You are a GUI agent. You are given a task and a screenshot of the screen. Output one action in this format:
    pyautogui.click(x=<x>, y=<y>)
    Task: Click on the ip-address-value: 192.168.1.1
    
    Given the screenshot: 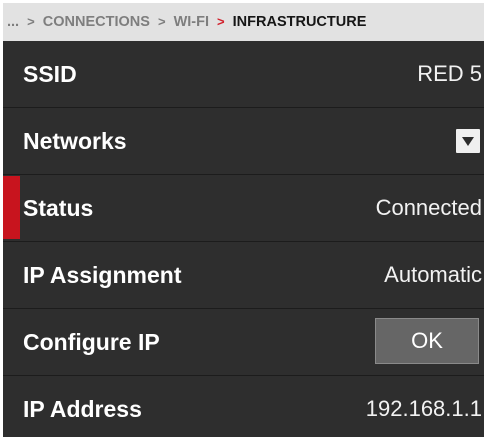 What is the action you would take?
    pyautogui.click(x=423, y=408)
    